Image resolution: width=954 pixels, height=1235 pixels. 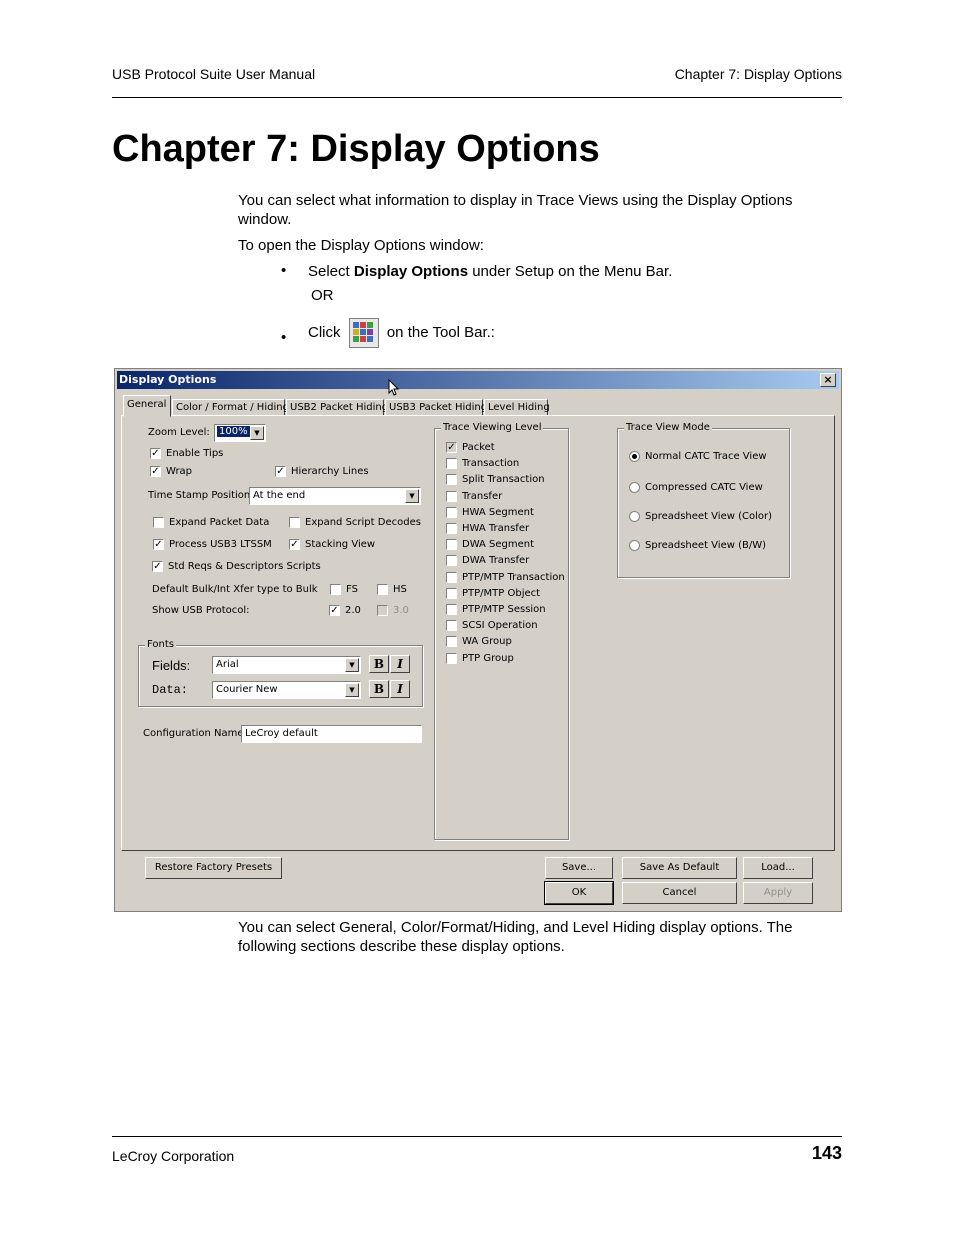 I want to click on tab-general: General, so click(x=147, y=406).